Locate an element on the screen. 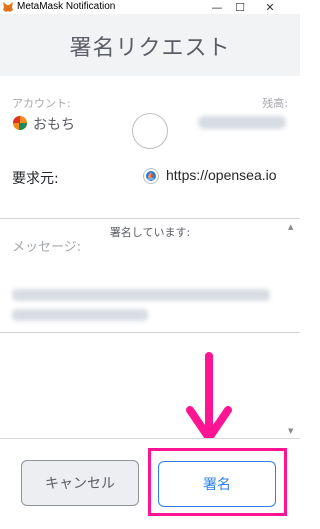 The height and width of the screenshot is (529, 320). window-titlebar: MetaMask Notification — ☐ ✕ is located at coordinates (150, 7).